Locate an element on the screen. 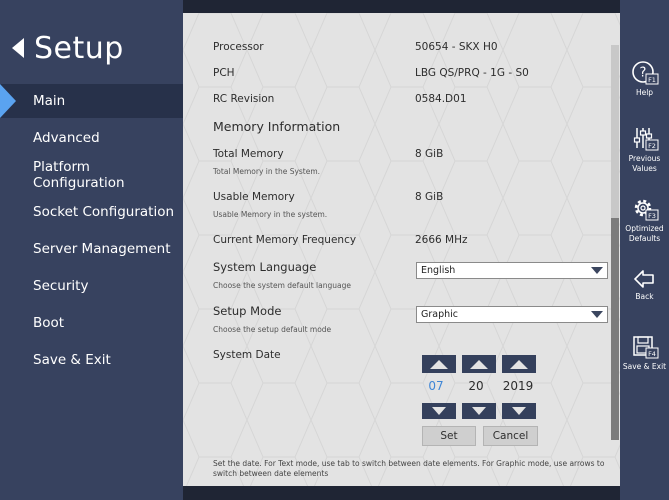 This screenshot has width=669, height=500. help-icon: ? F1 is located at coordinates (644, 73).